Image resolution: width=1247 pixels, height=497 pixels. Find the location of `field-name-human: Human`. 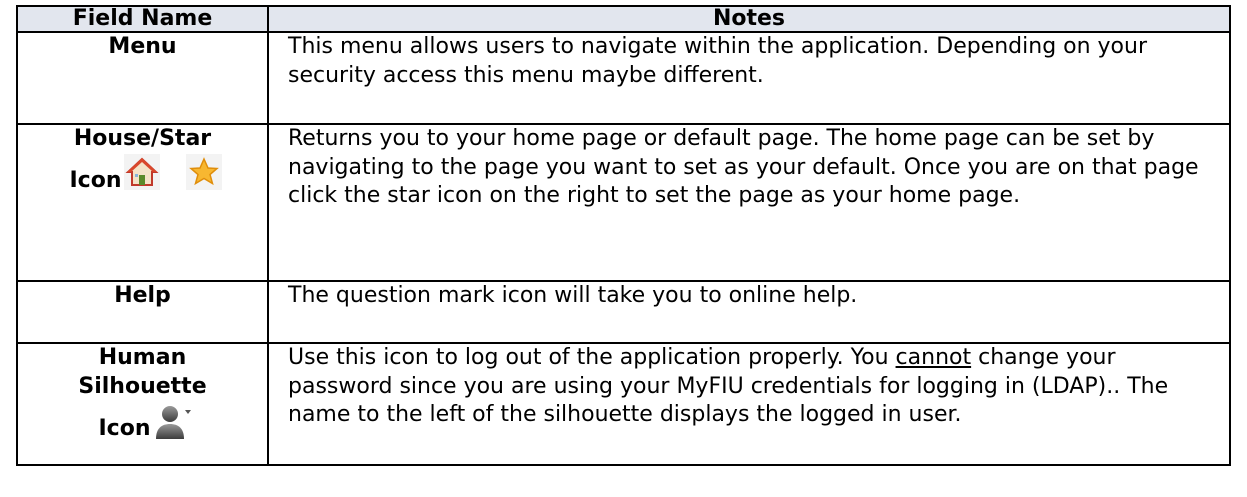

field-name-human: Human is located at coordinates (142, 357).